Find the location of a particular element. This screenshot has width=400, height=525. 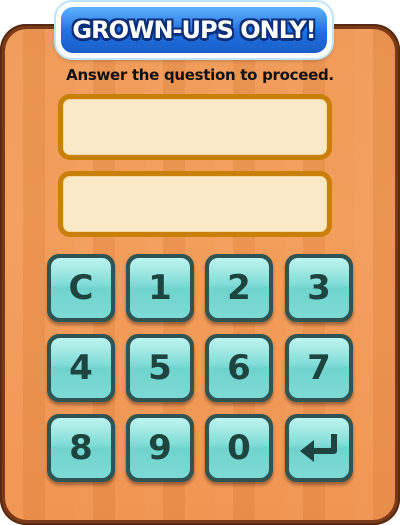

key-5: 5 is located at coordinates (160, 368).